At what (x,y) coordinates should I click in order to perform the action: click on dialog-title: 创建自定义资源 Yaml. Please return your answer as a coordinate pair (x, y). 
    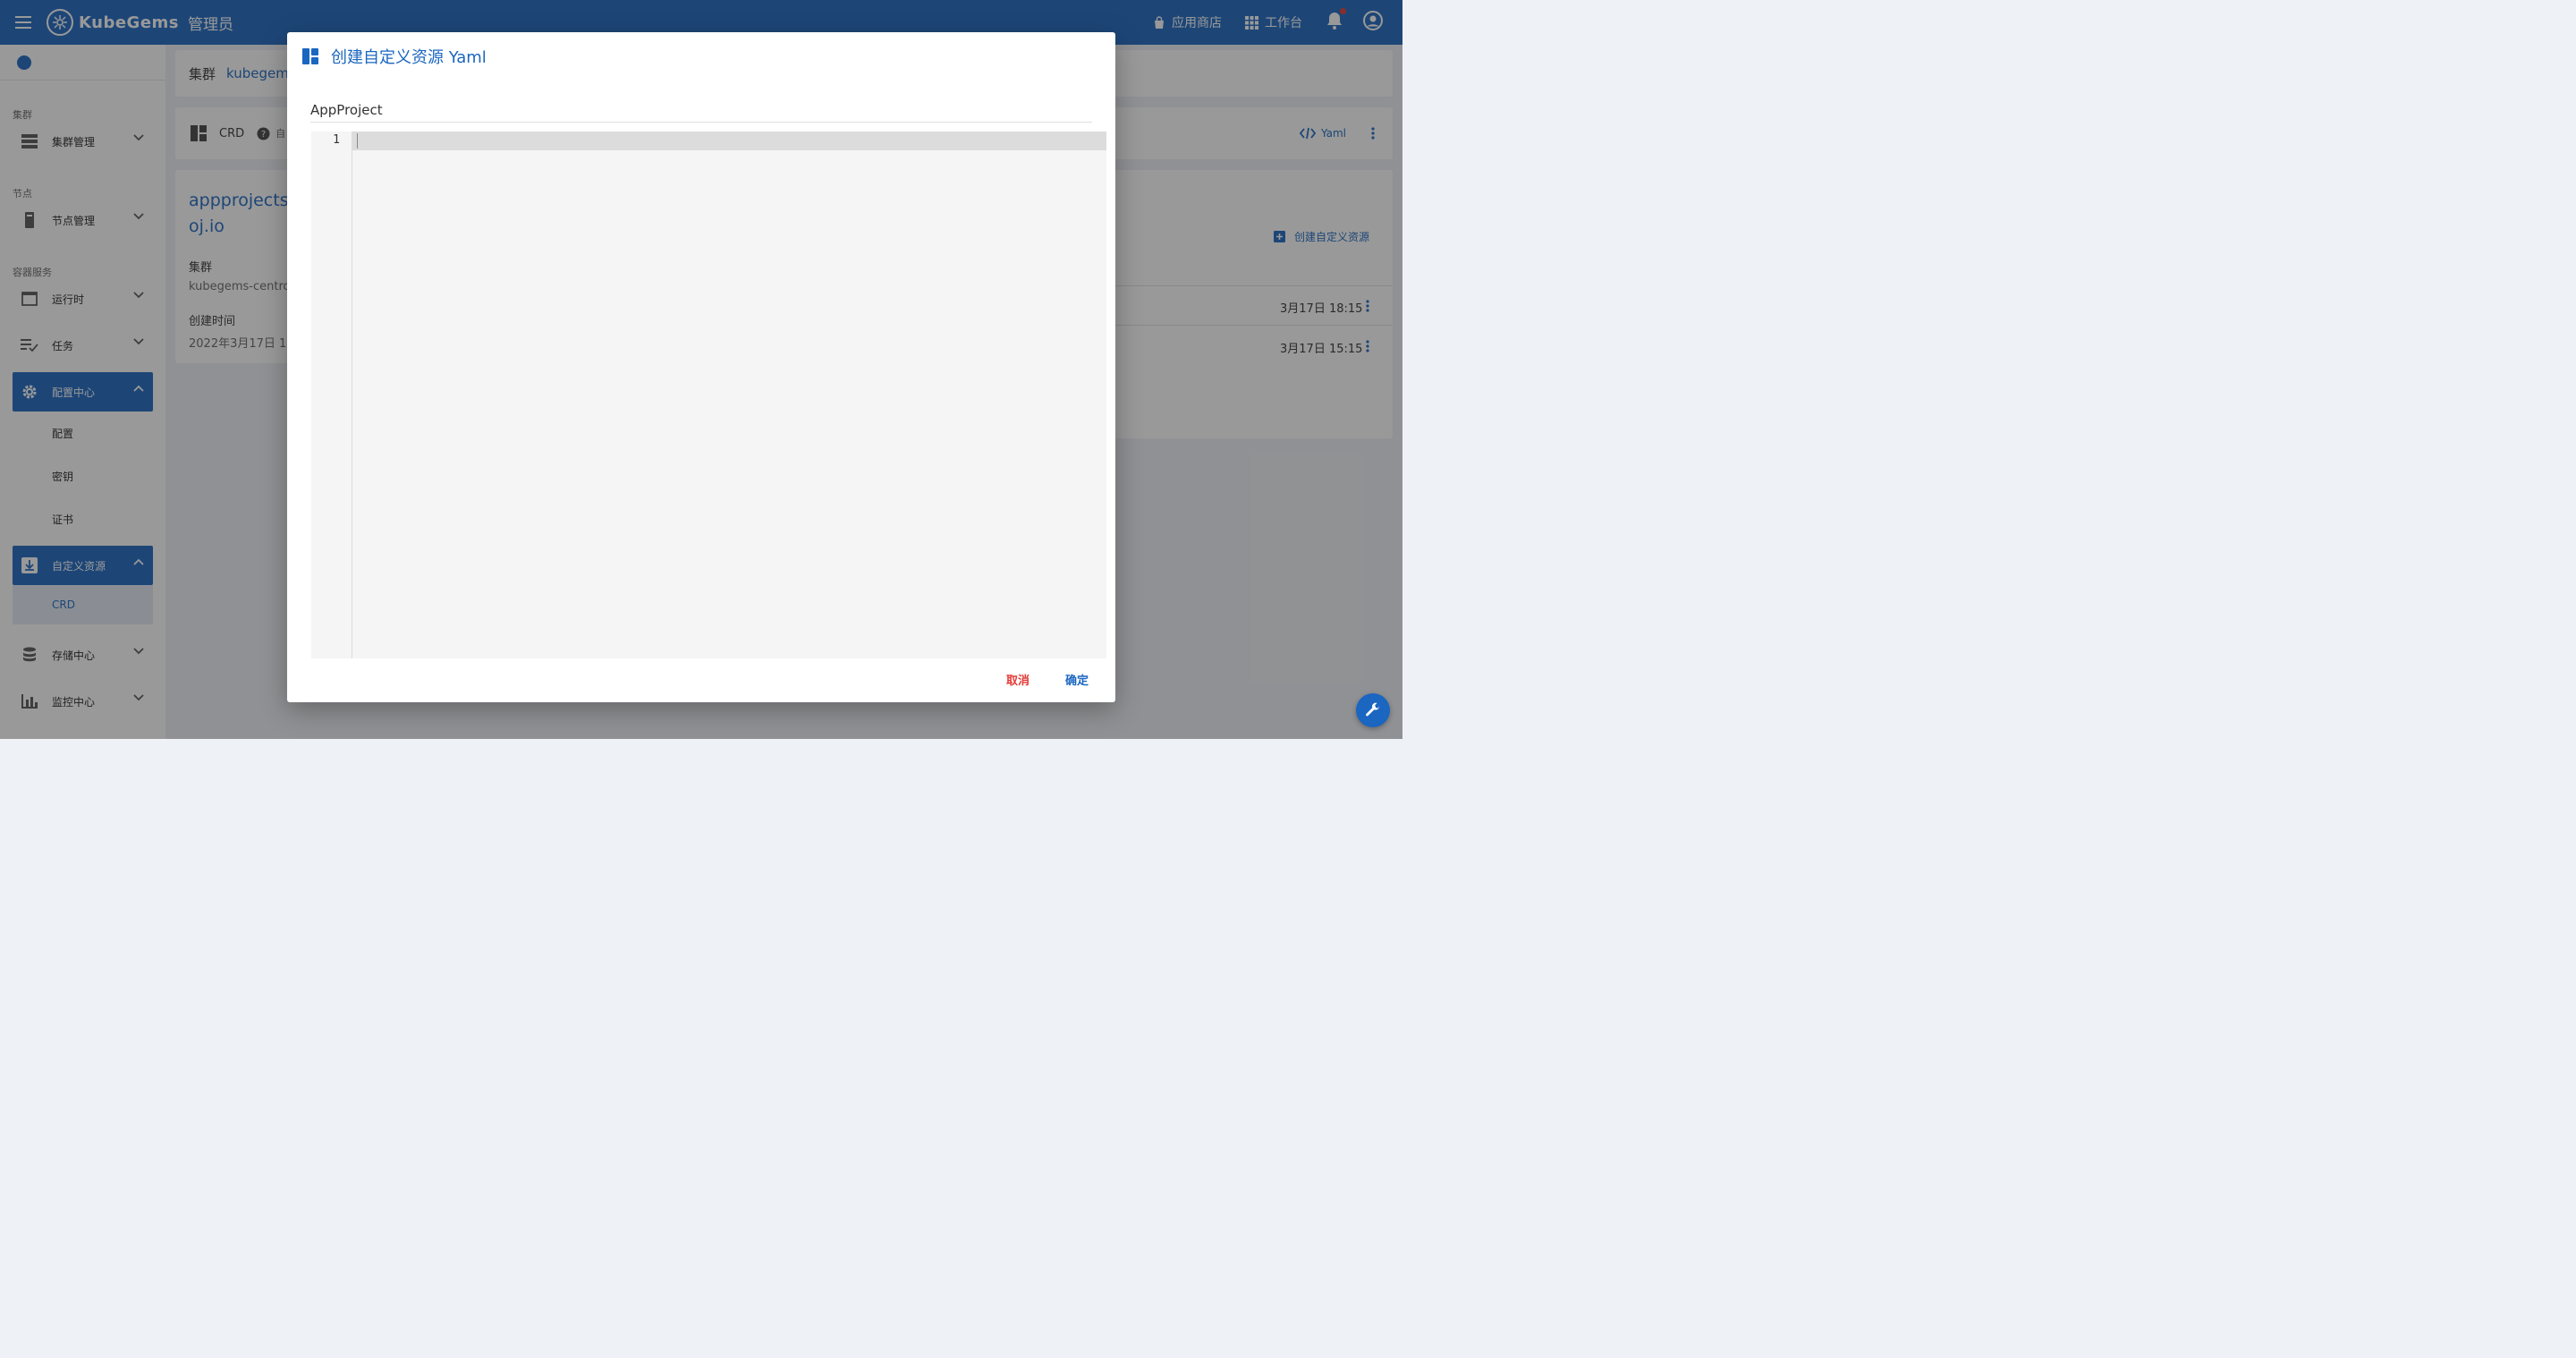
    Looking at the image, I should click on (394, 57).